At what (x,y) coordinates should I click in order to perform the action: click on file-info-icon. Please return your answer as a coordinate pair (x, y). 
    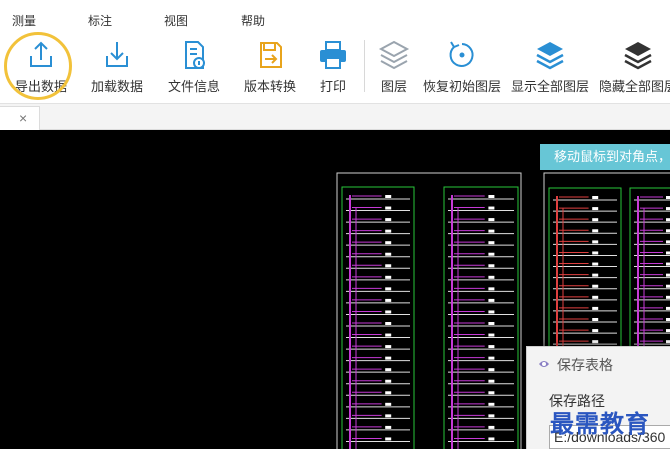
    Looking at the image, I should click on (195, 55).